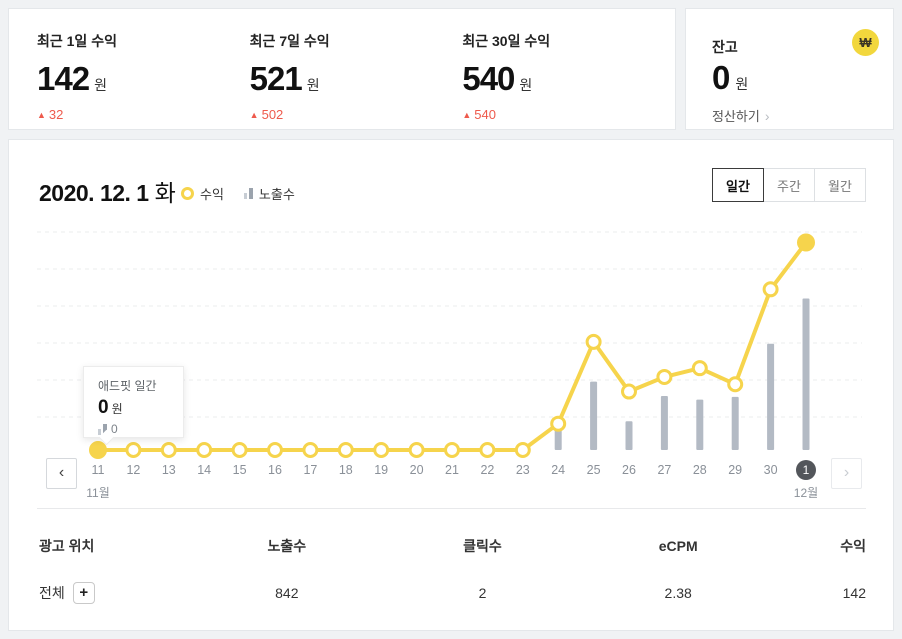  I want to click on balance-card: 잔고 ₩ 0원 정산하기 ›, so click(789, 69).